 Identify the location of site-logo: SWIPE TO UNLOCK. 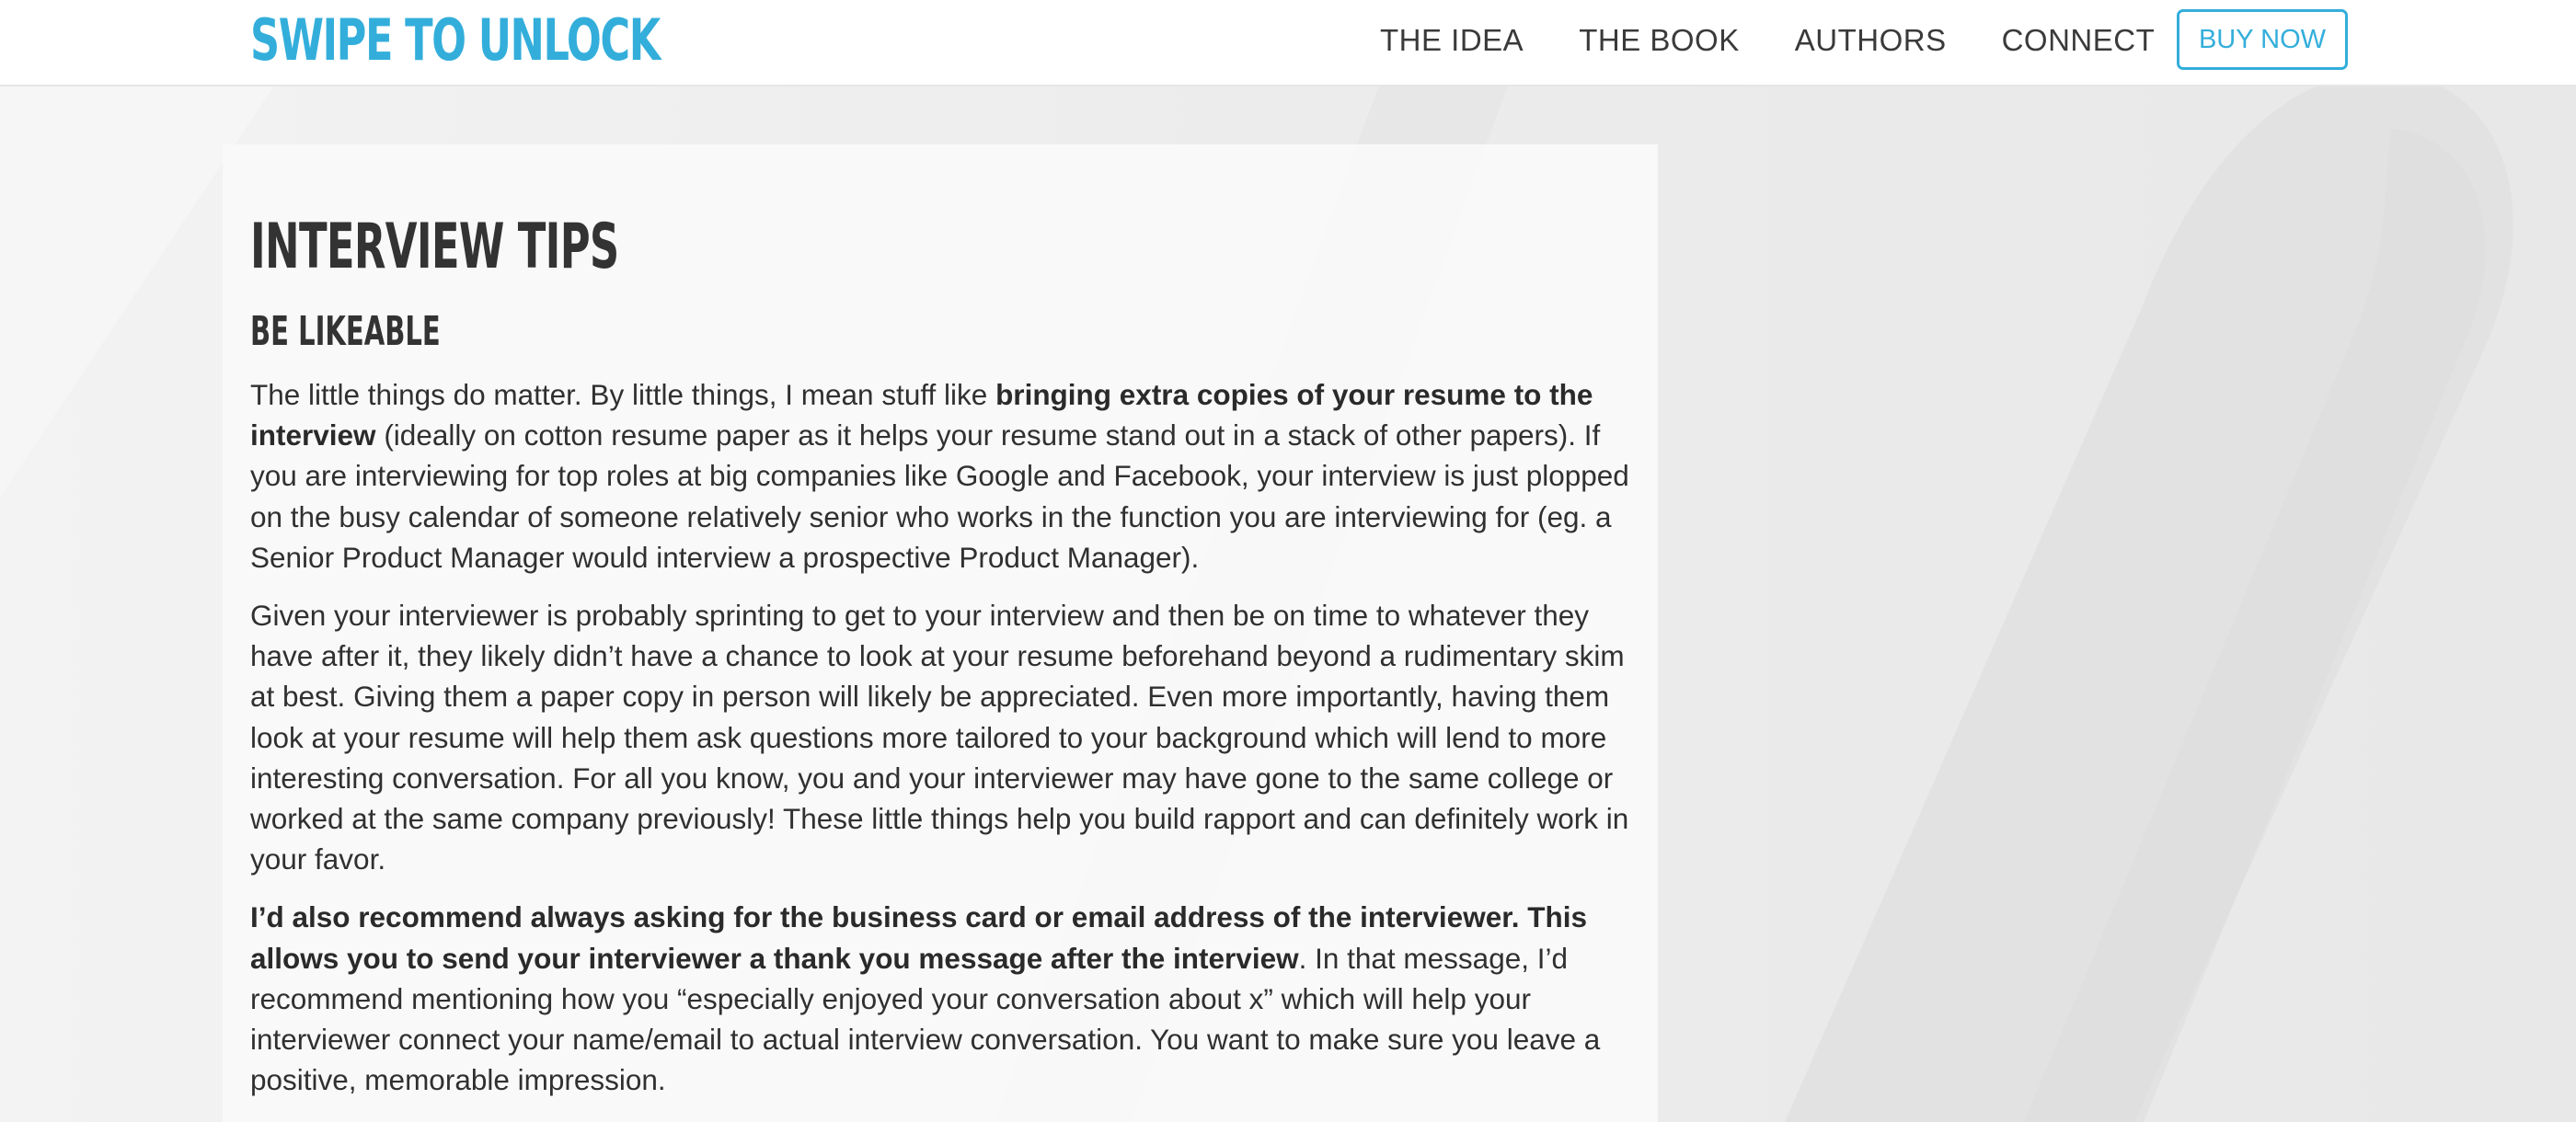
(455, 40).